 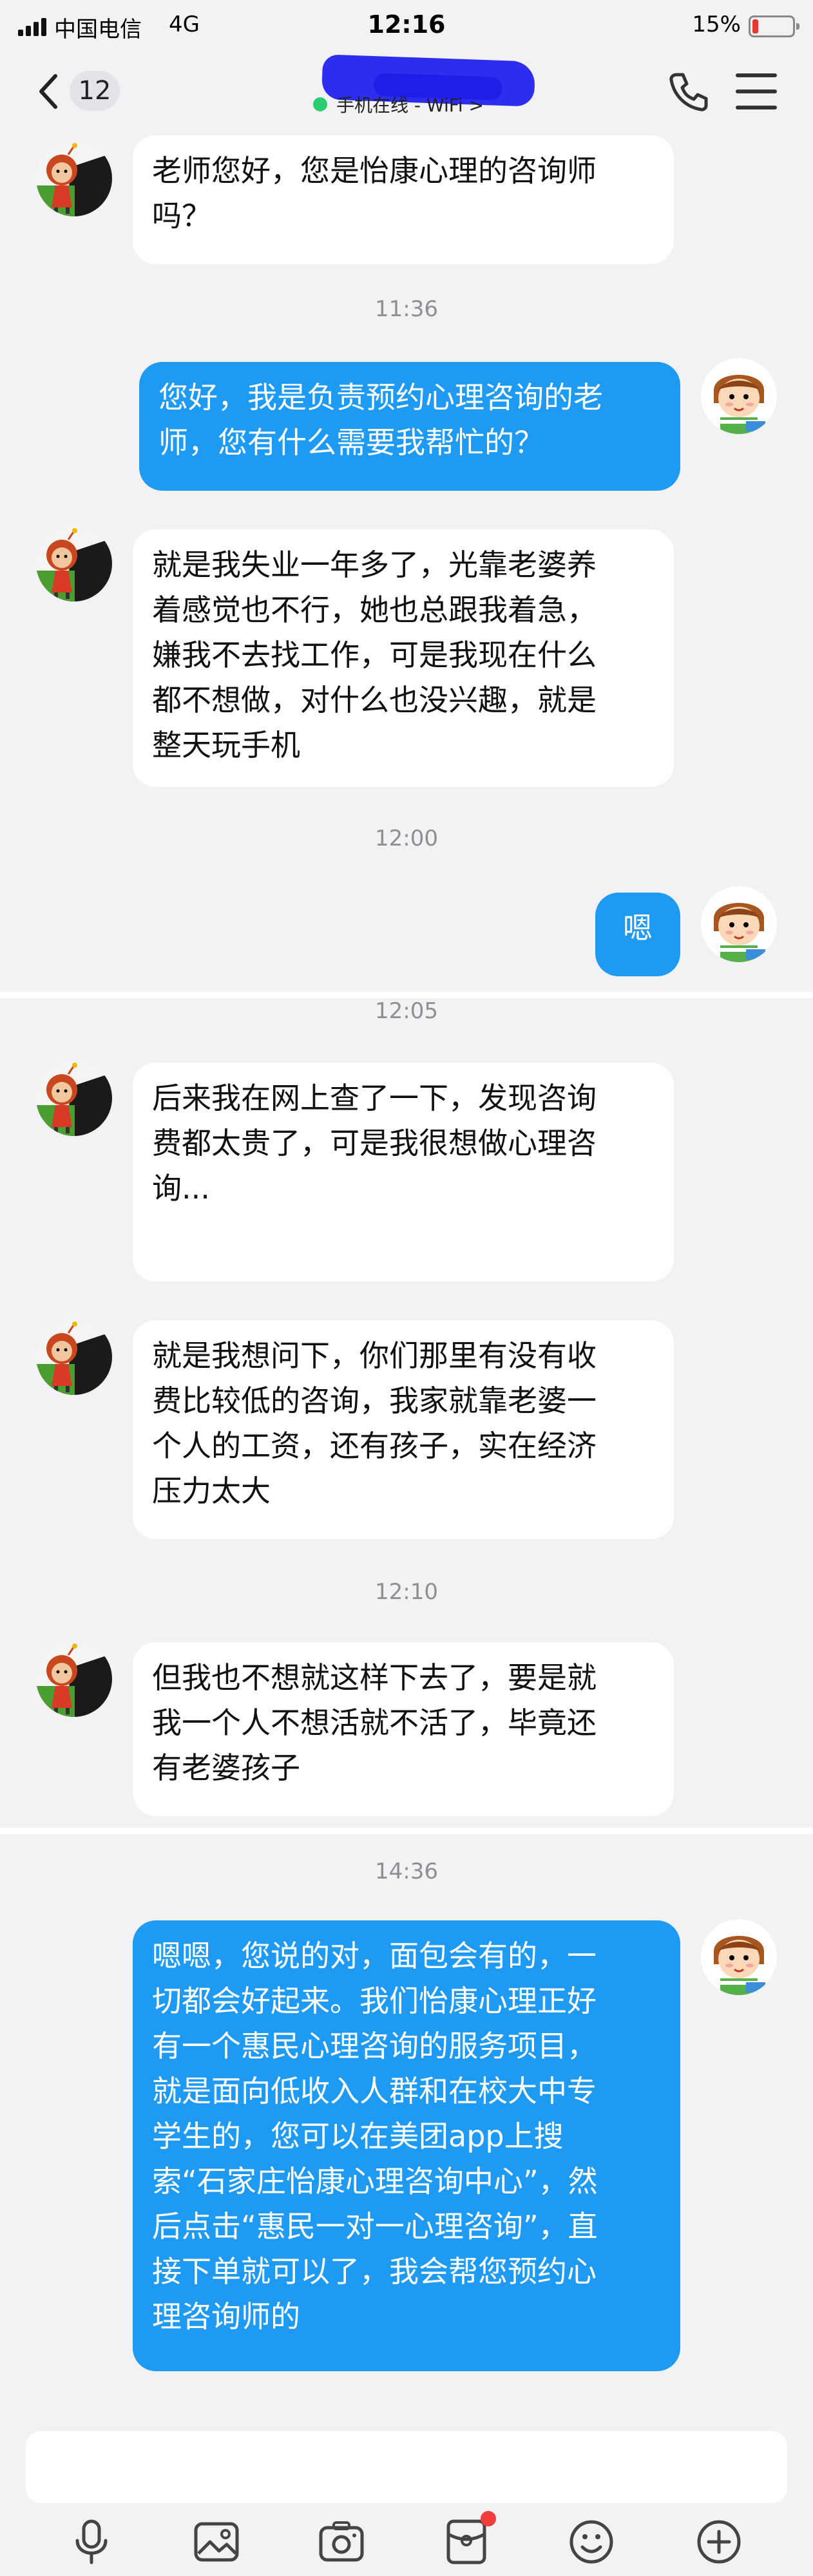 I want to click on message-bubble-outgoing: 嗯, so click(x=637, y=935).